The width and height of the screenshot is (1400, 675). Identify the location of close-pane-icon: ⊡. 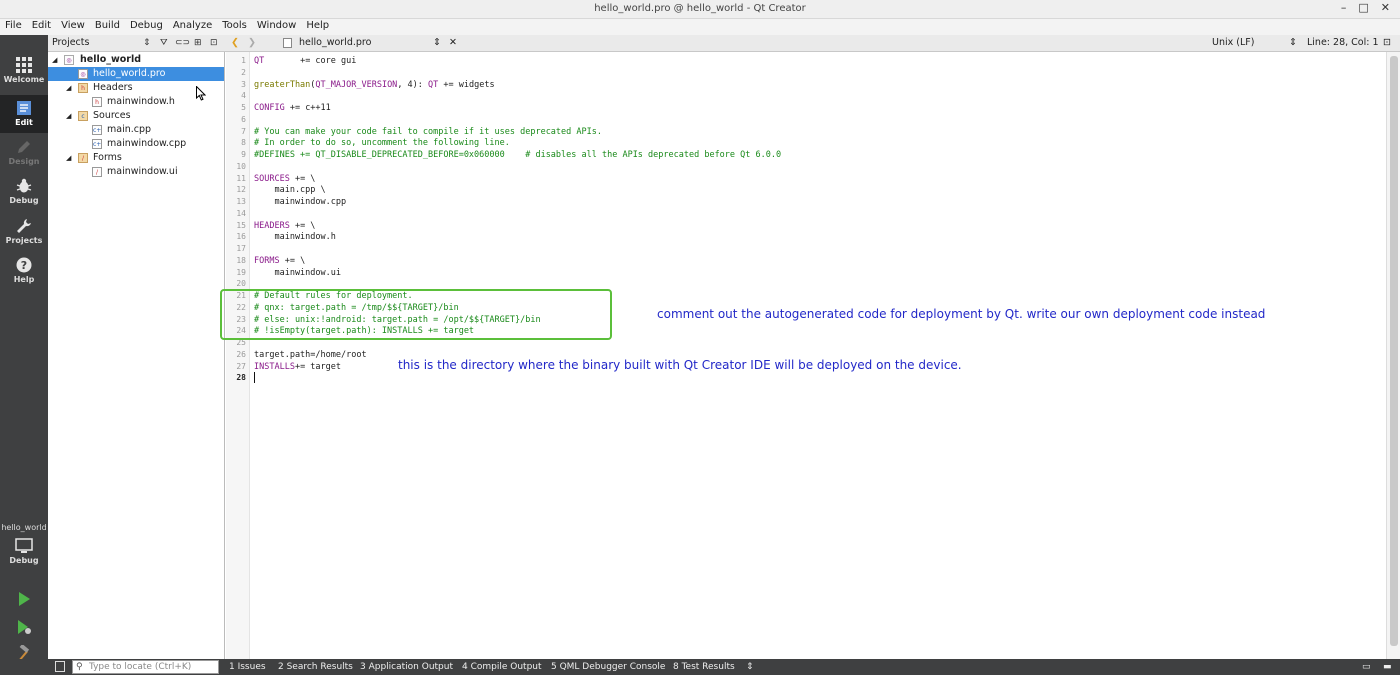
(214, 43).